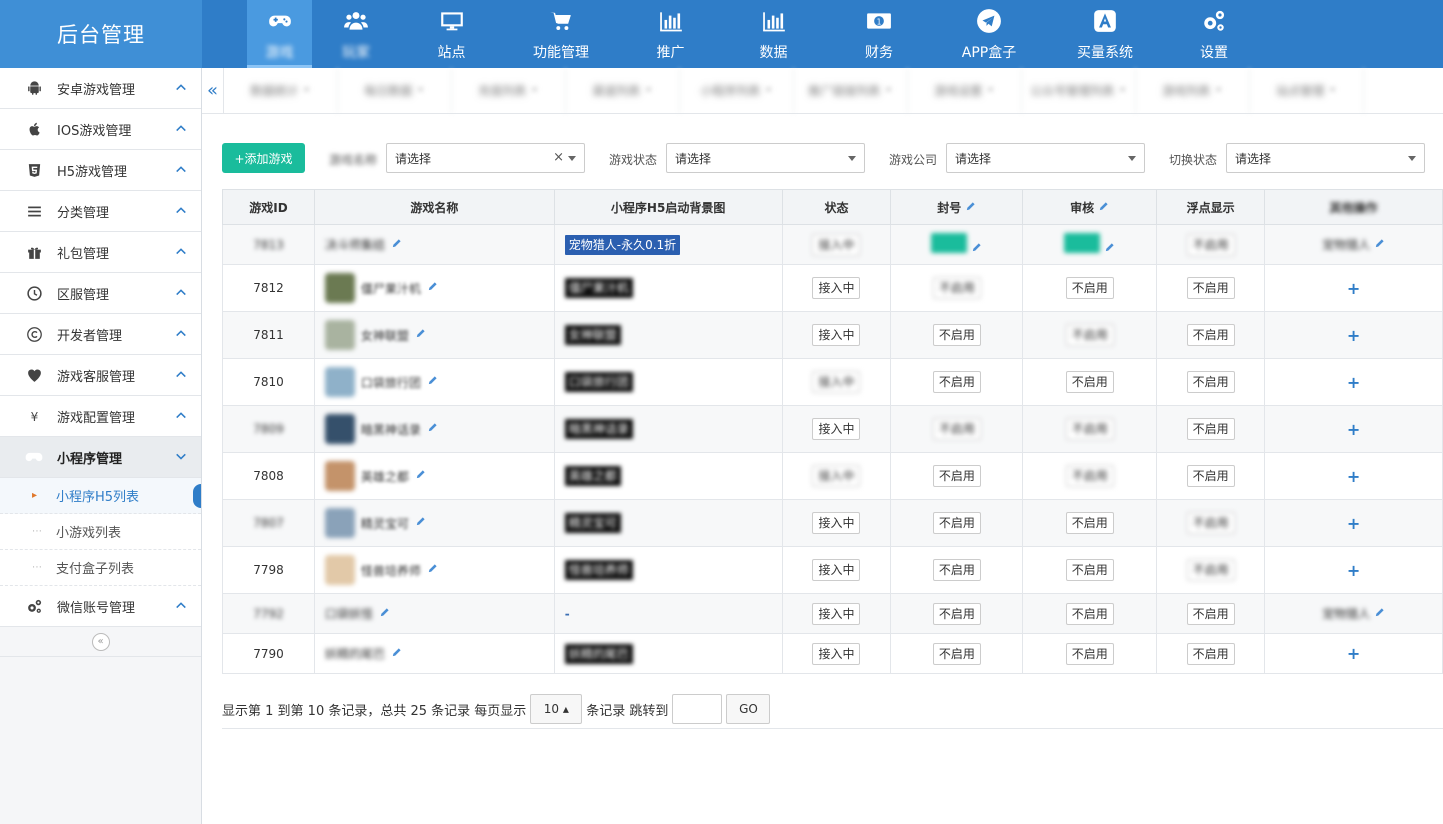 This screenshot has height=824, width=1443. Describe the element at coordinates (356, 34) in the screenshot. I see `nav-item-1: 玩家` at that location.